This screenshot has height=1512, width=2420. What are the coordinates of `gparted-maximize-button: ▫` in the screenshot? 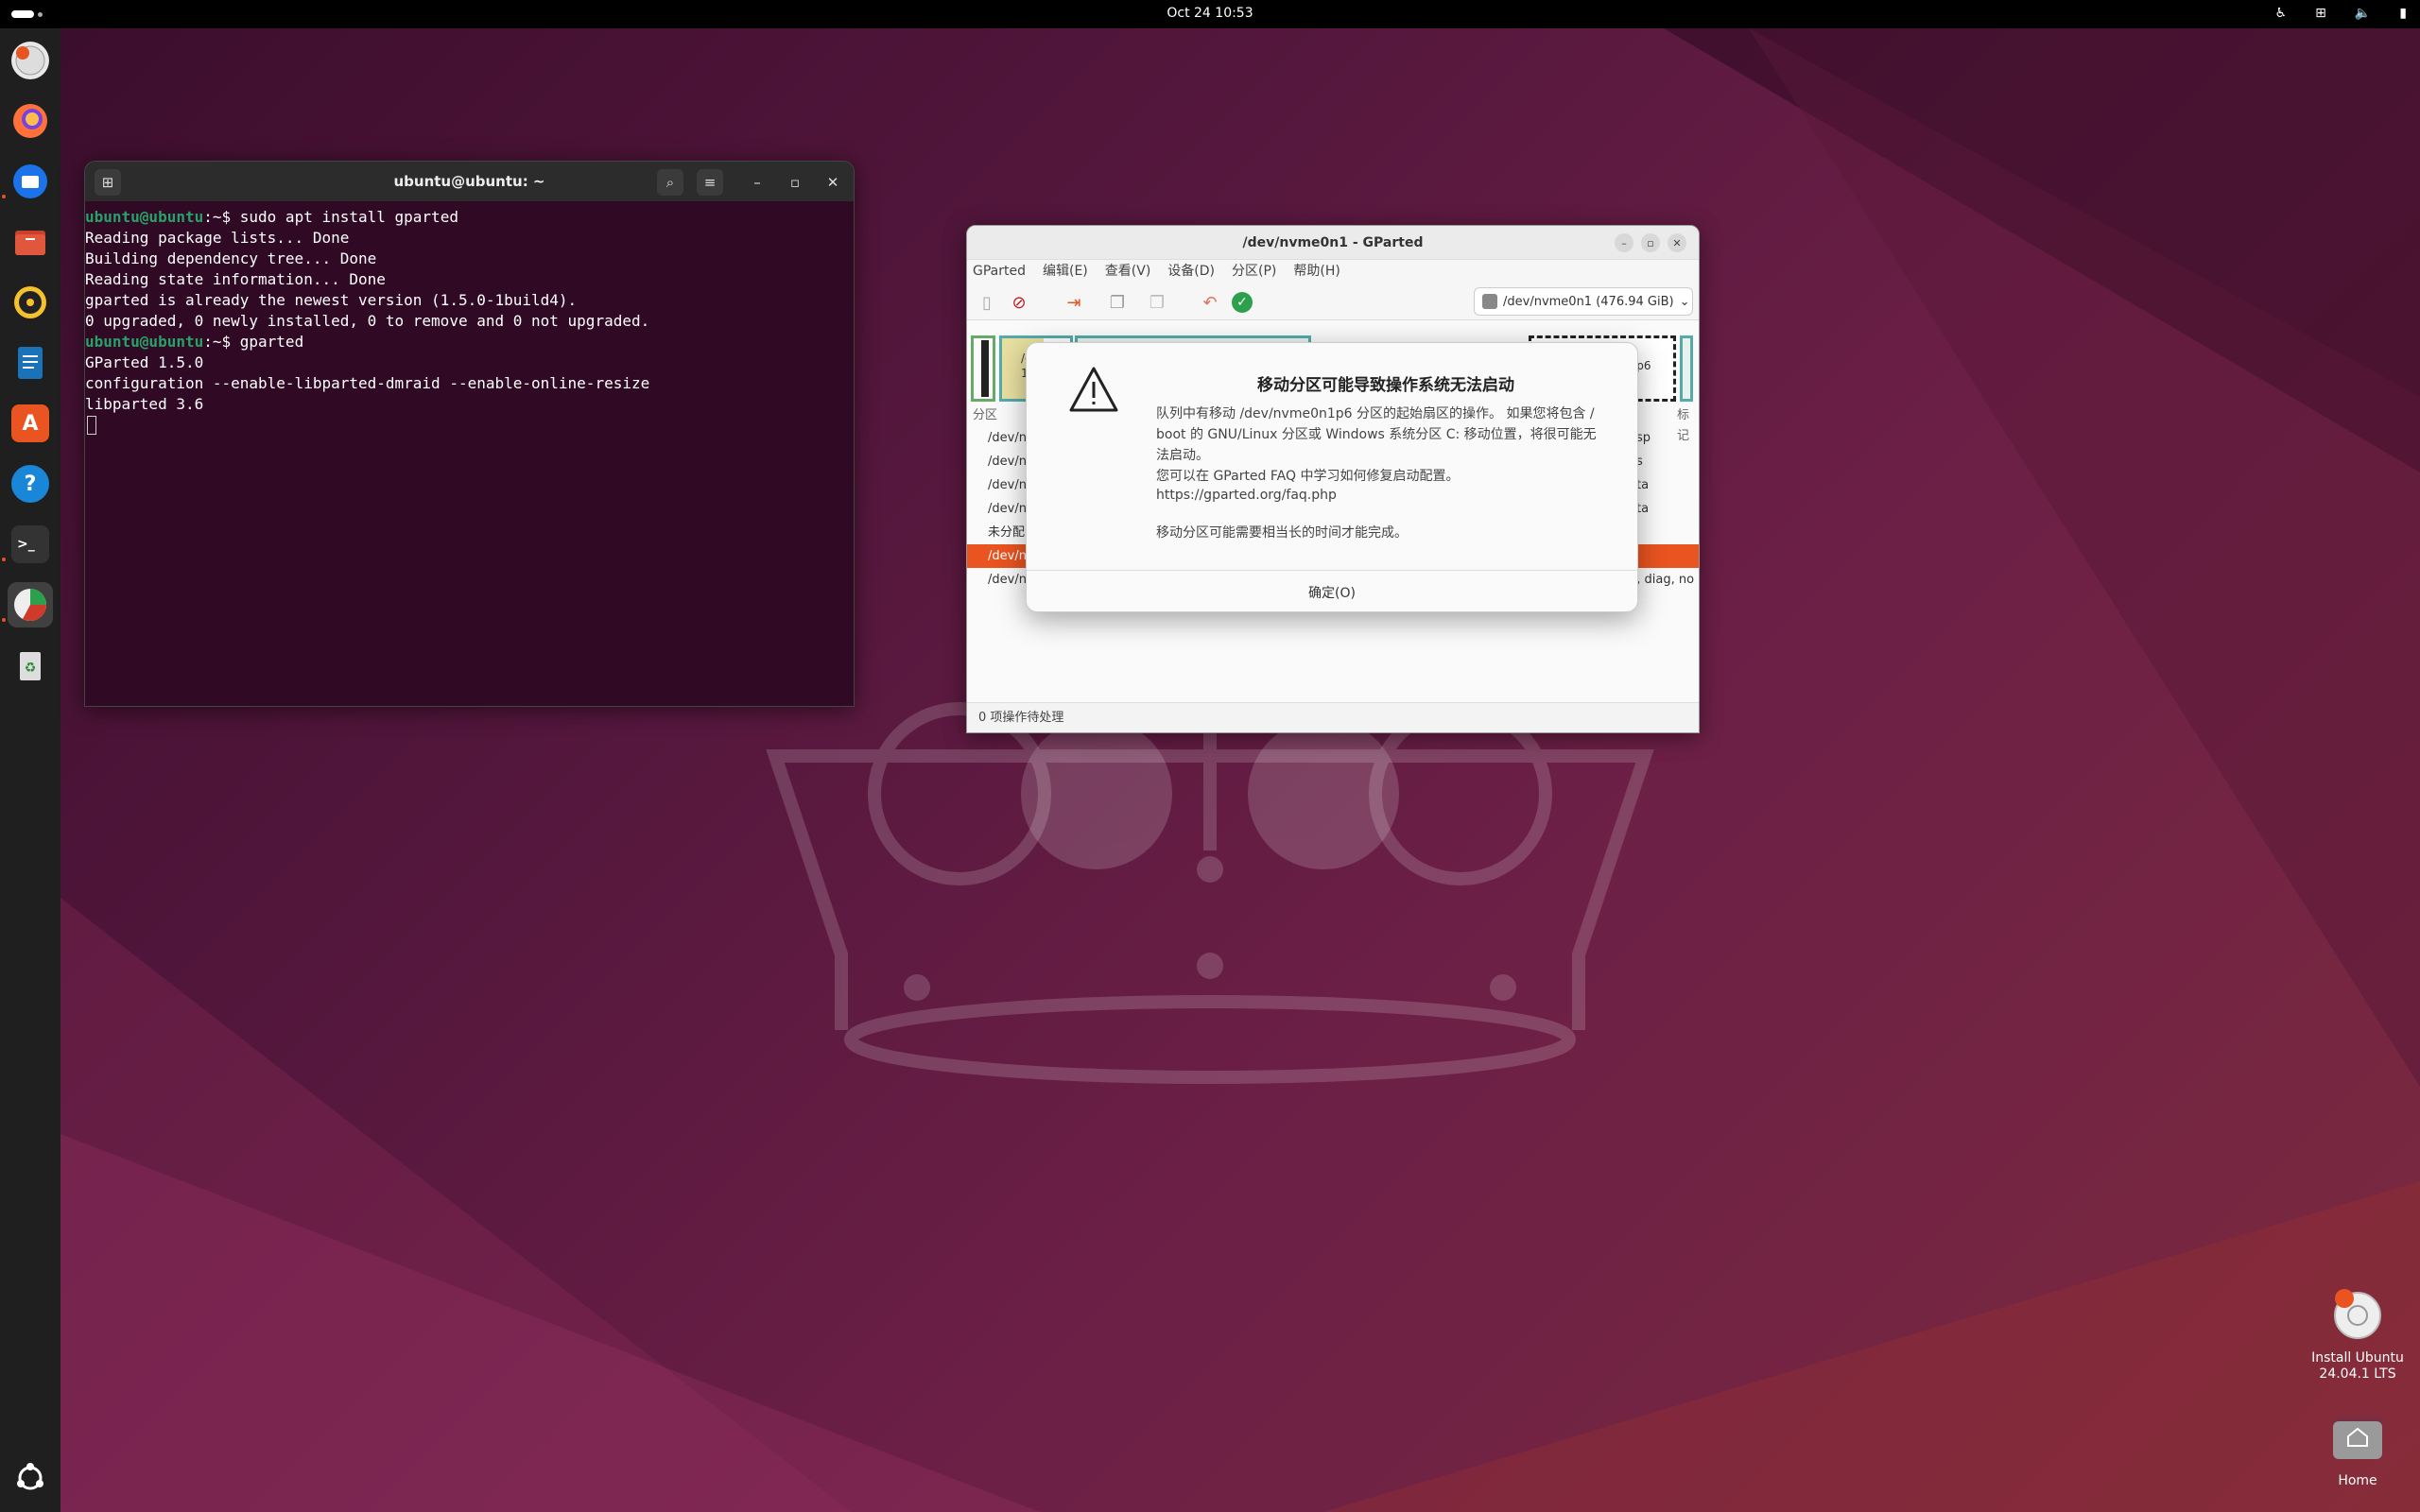 It's located at (1651, 242).